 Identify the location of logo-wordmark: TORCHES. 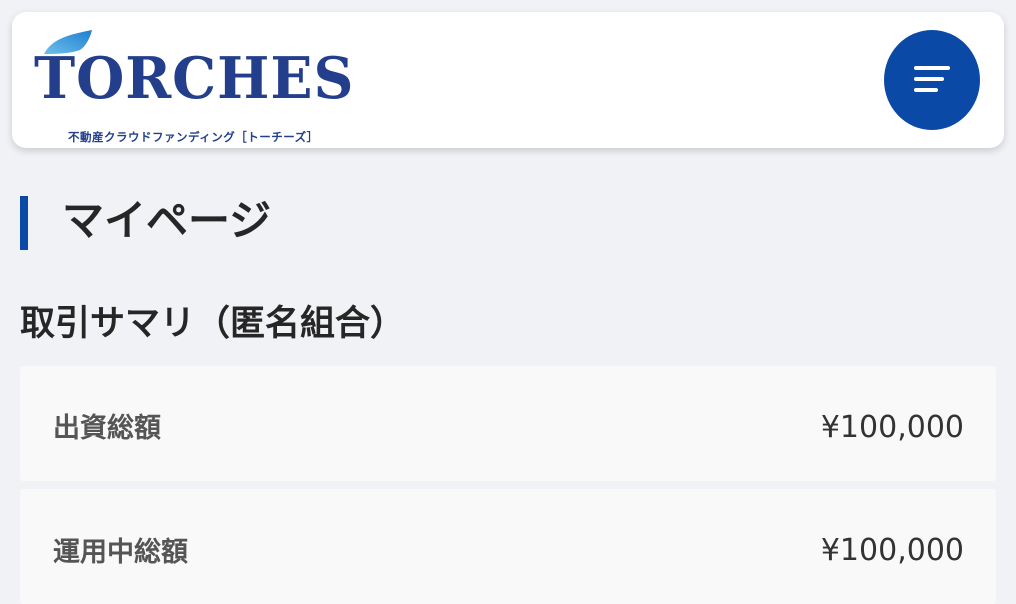
(194, 78).